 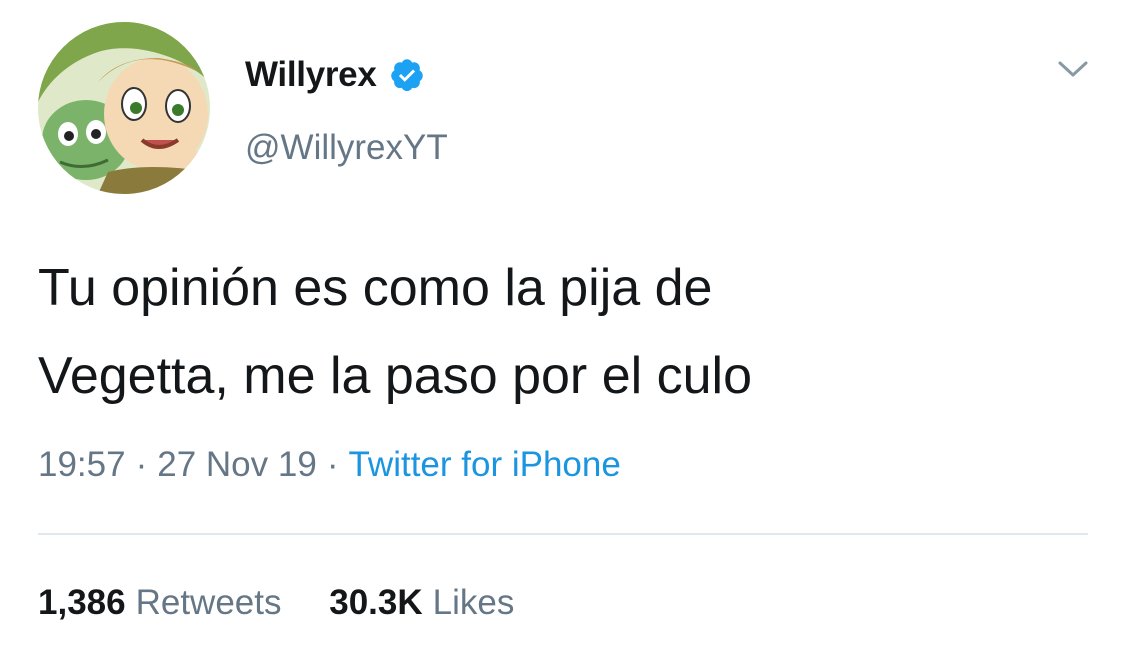 What do you see at coordinates (395, 376) in the screenshot?
I see `tweet-text-line: Vegetta, me la paso por el culo` at bounding box center [395, 376].